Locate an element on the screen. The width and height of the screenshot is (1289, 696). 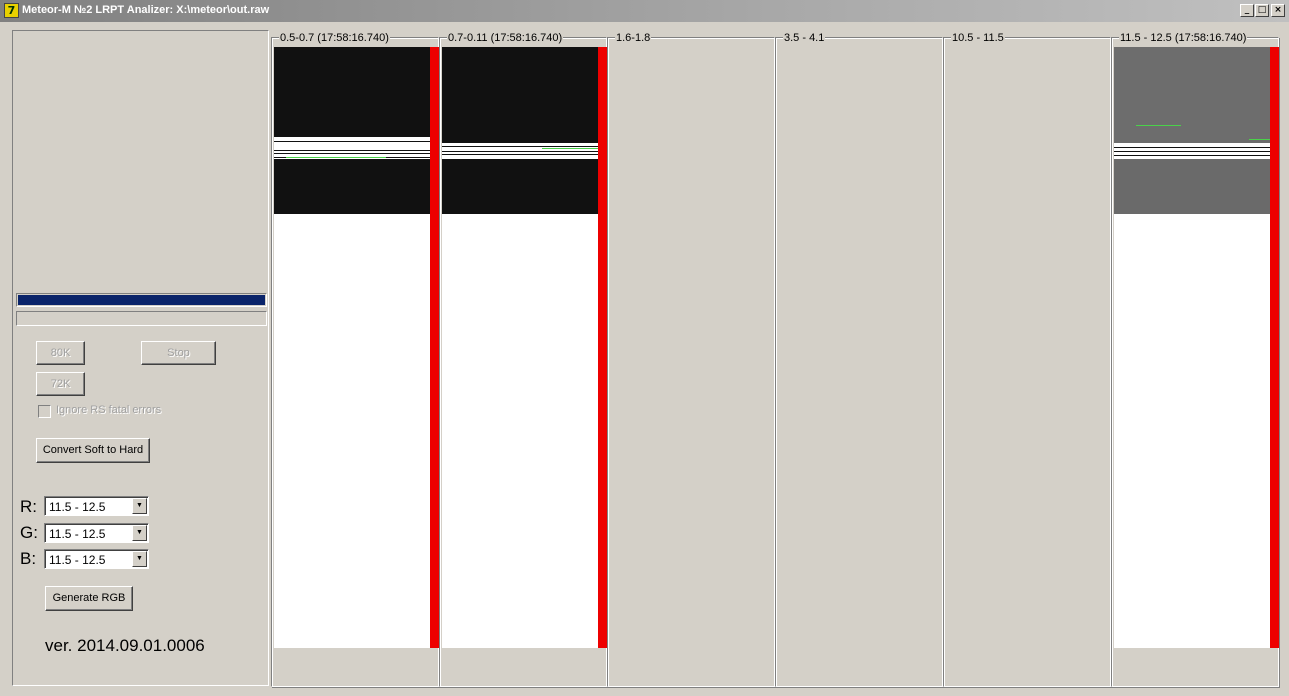
channel-label: 0.7-0.11 (17:58:16.740) is located at coordinates (505, 38).